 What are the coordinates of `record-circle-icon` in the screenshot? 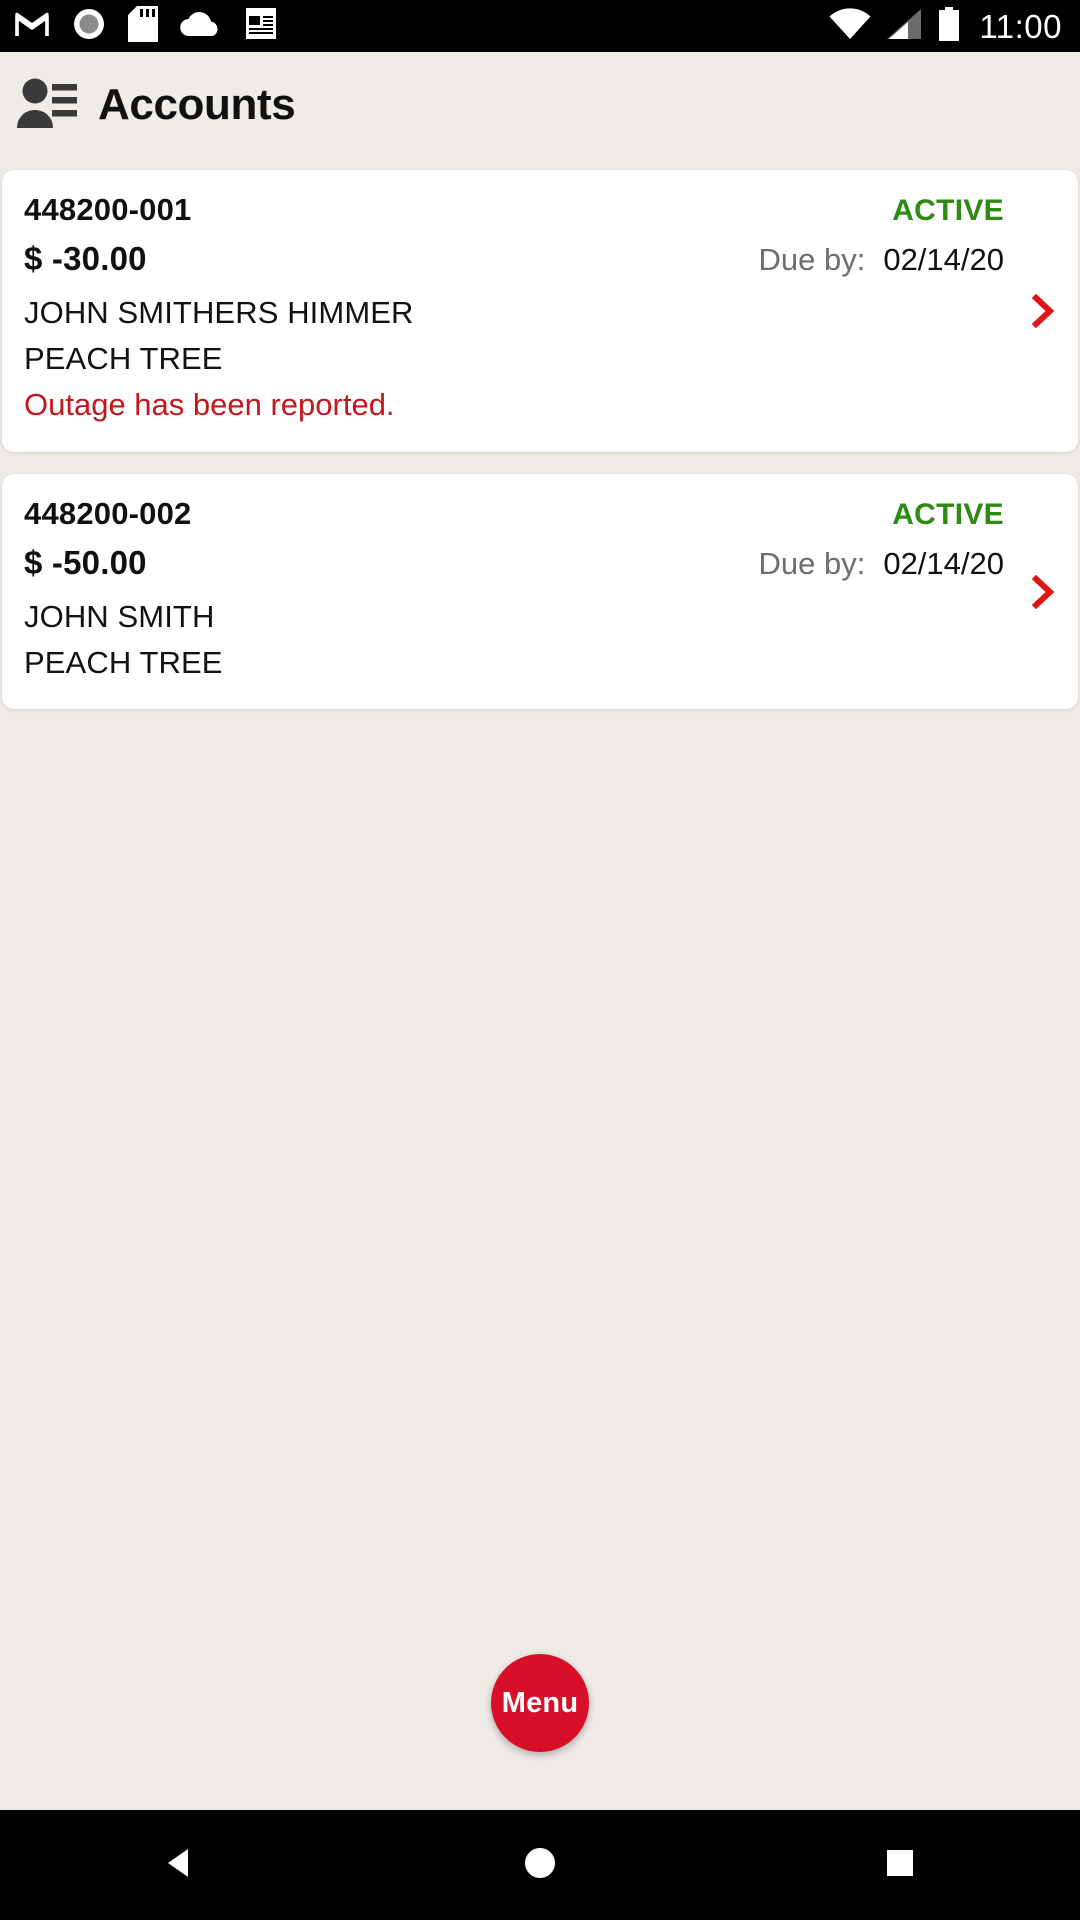 It's located at (89, 26).